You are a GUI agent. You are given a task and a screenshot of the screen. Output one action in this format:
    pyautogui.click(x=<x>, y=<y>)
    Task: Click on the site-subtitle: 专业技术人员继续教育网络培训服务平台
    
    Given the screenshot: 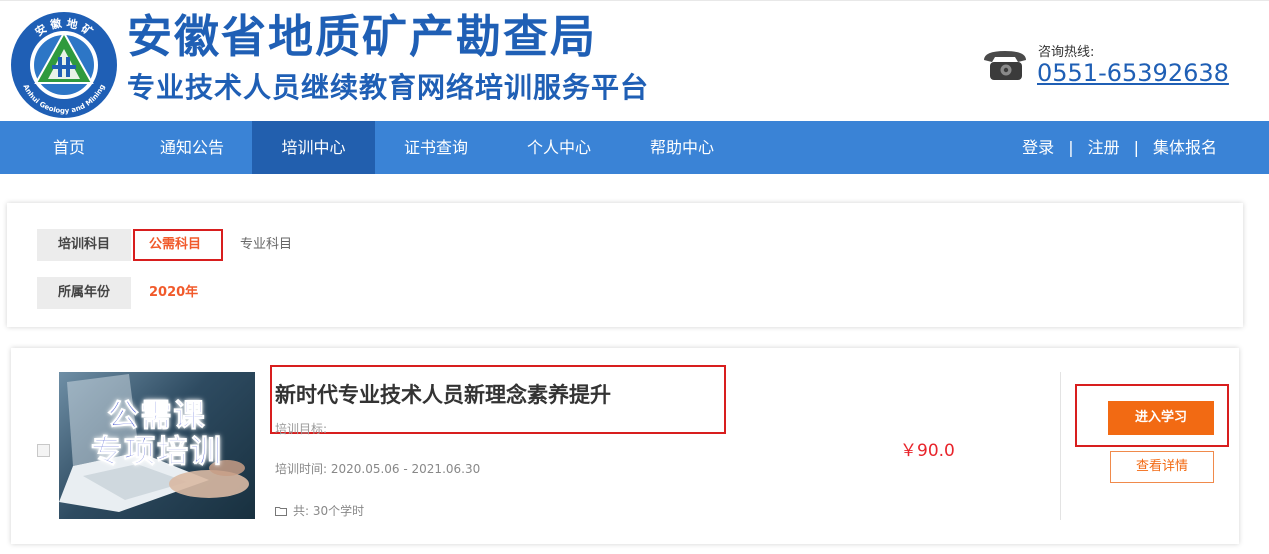 What is the action you would take?
    pyautogui.click(x=388, y=87)
    